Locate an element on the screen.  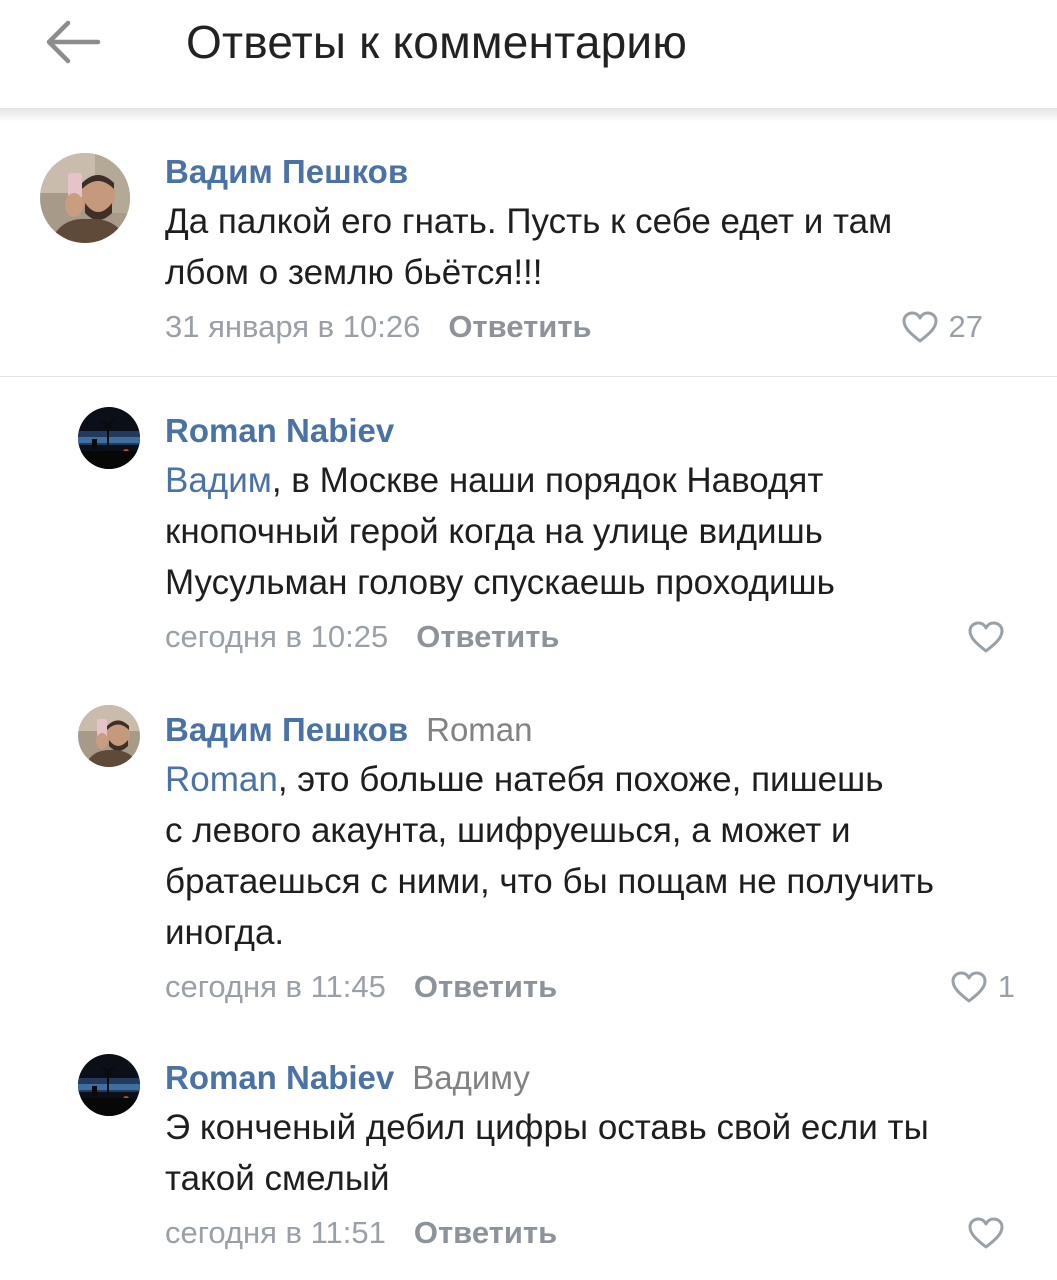
comment-line: иногда. is located at coordinates (225, 932).